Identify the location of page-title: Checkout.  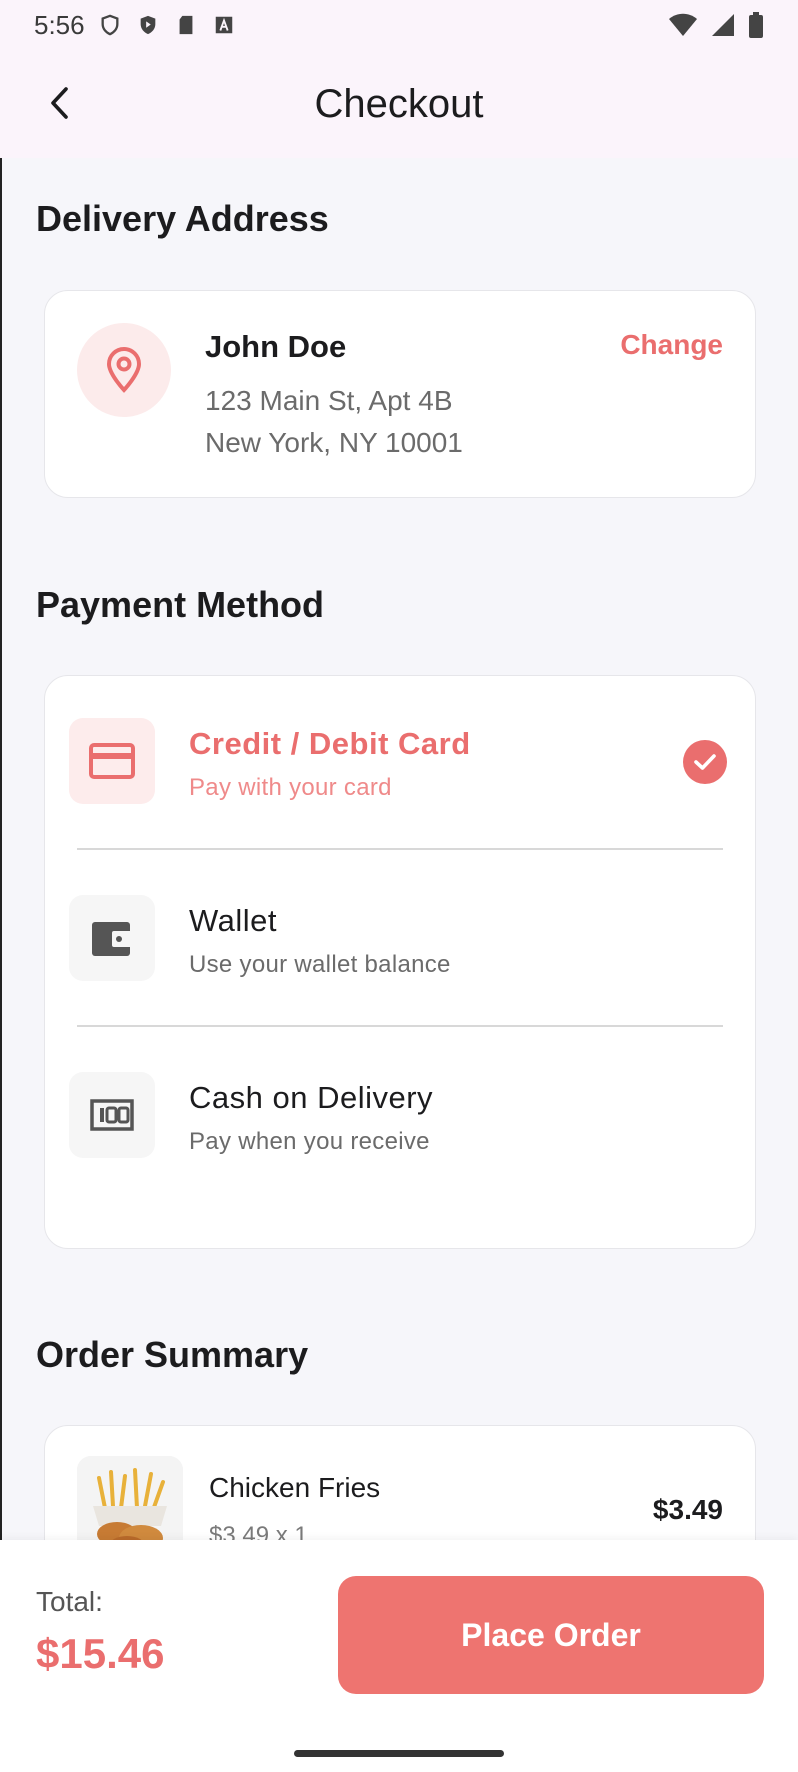
(399, 103).